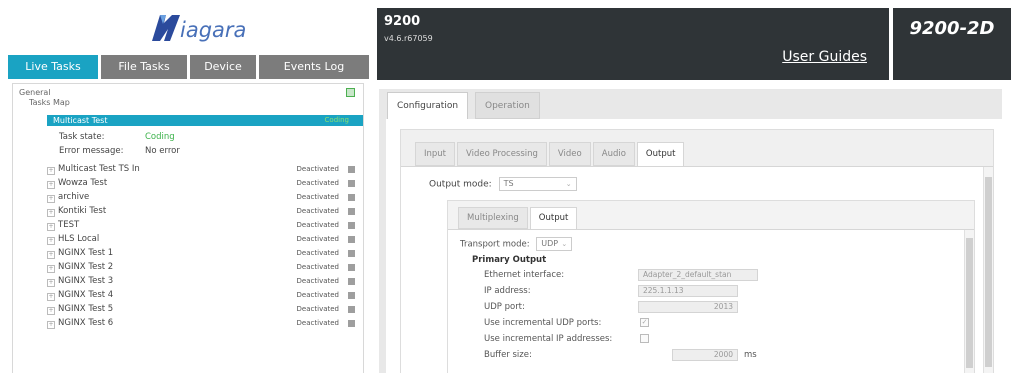 The height and width of the screenshot is (373, 1011). Describe the element at coordinates (824, 57) in the screenshot. I see `user-guides-link: User Guides` at that location.